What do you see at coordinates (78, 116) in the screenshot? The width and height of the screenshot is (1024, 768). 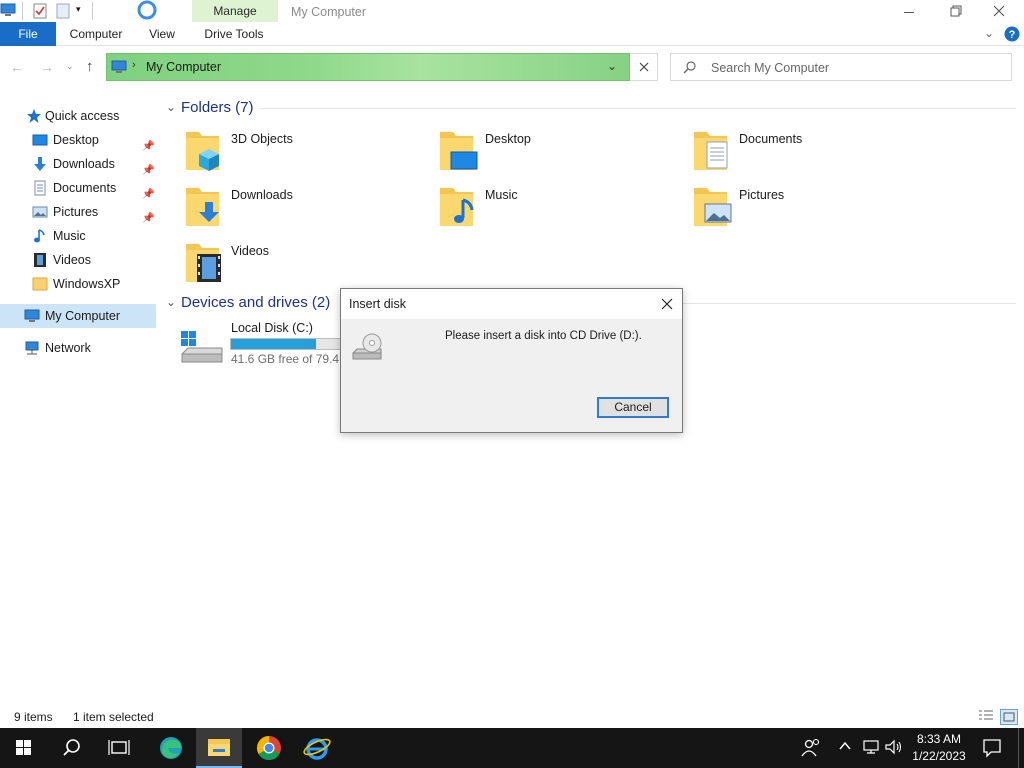 I see `nav-quick-access: Quick access` at bounding box center [78, 116].